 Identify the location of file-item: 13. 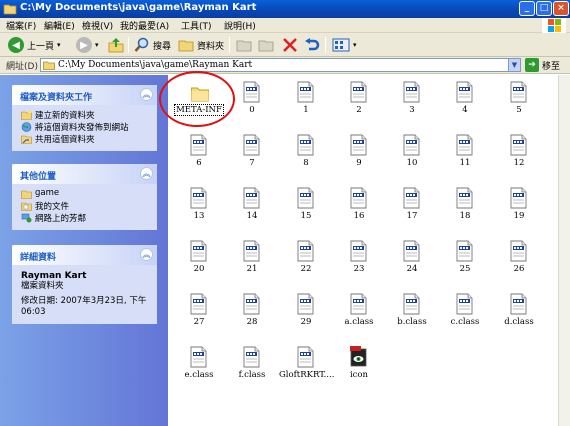
(199, 211).